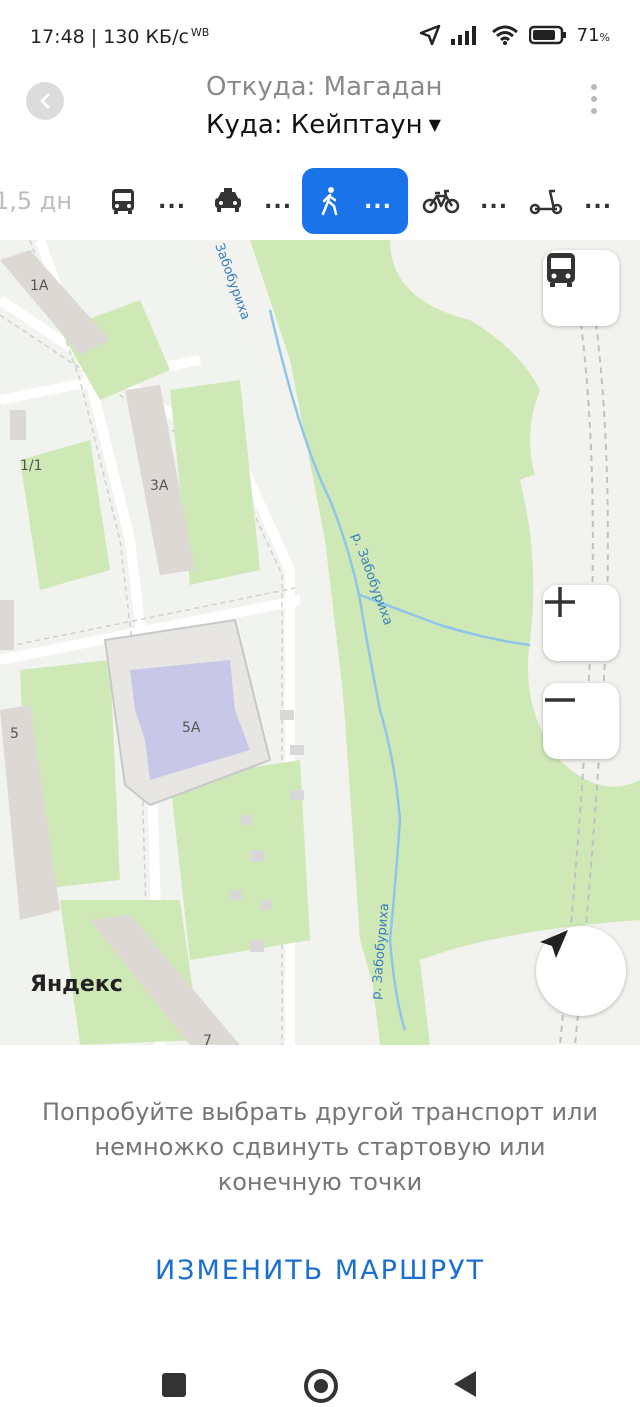 The image size is (640, 1407). Describe the element at coordinates (504, 35) in the screenshot. I see `wifi-icon` at that location.